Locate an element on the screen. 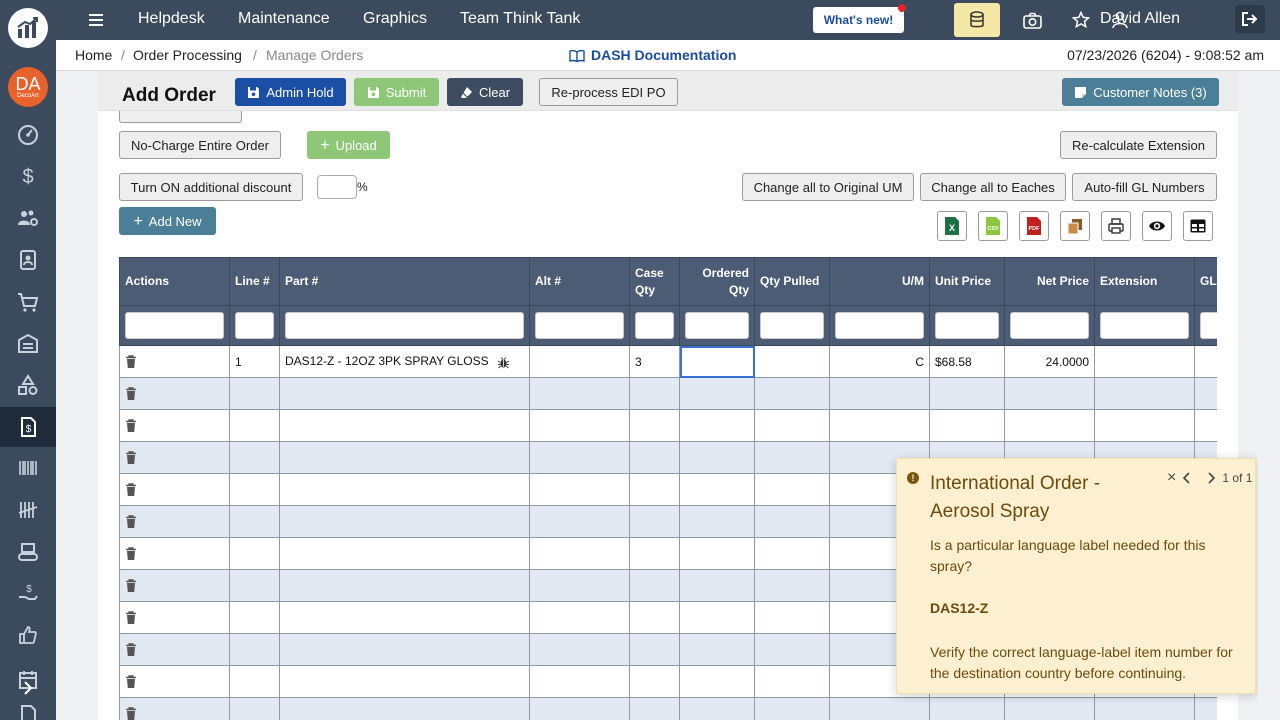 This screenshot has height=720, width=1280. sidebar-item-shapes is located at coordinates (28, 385).